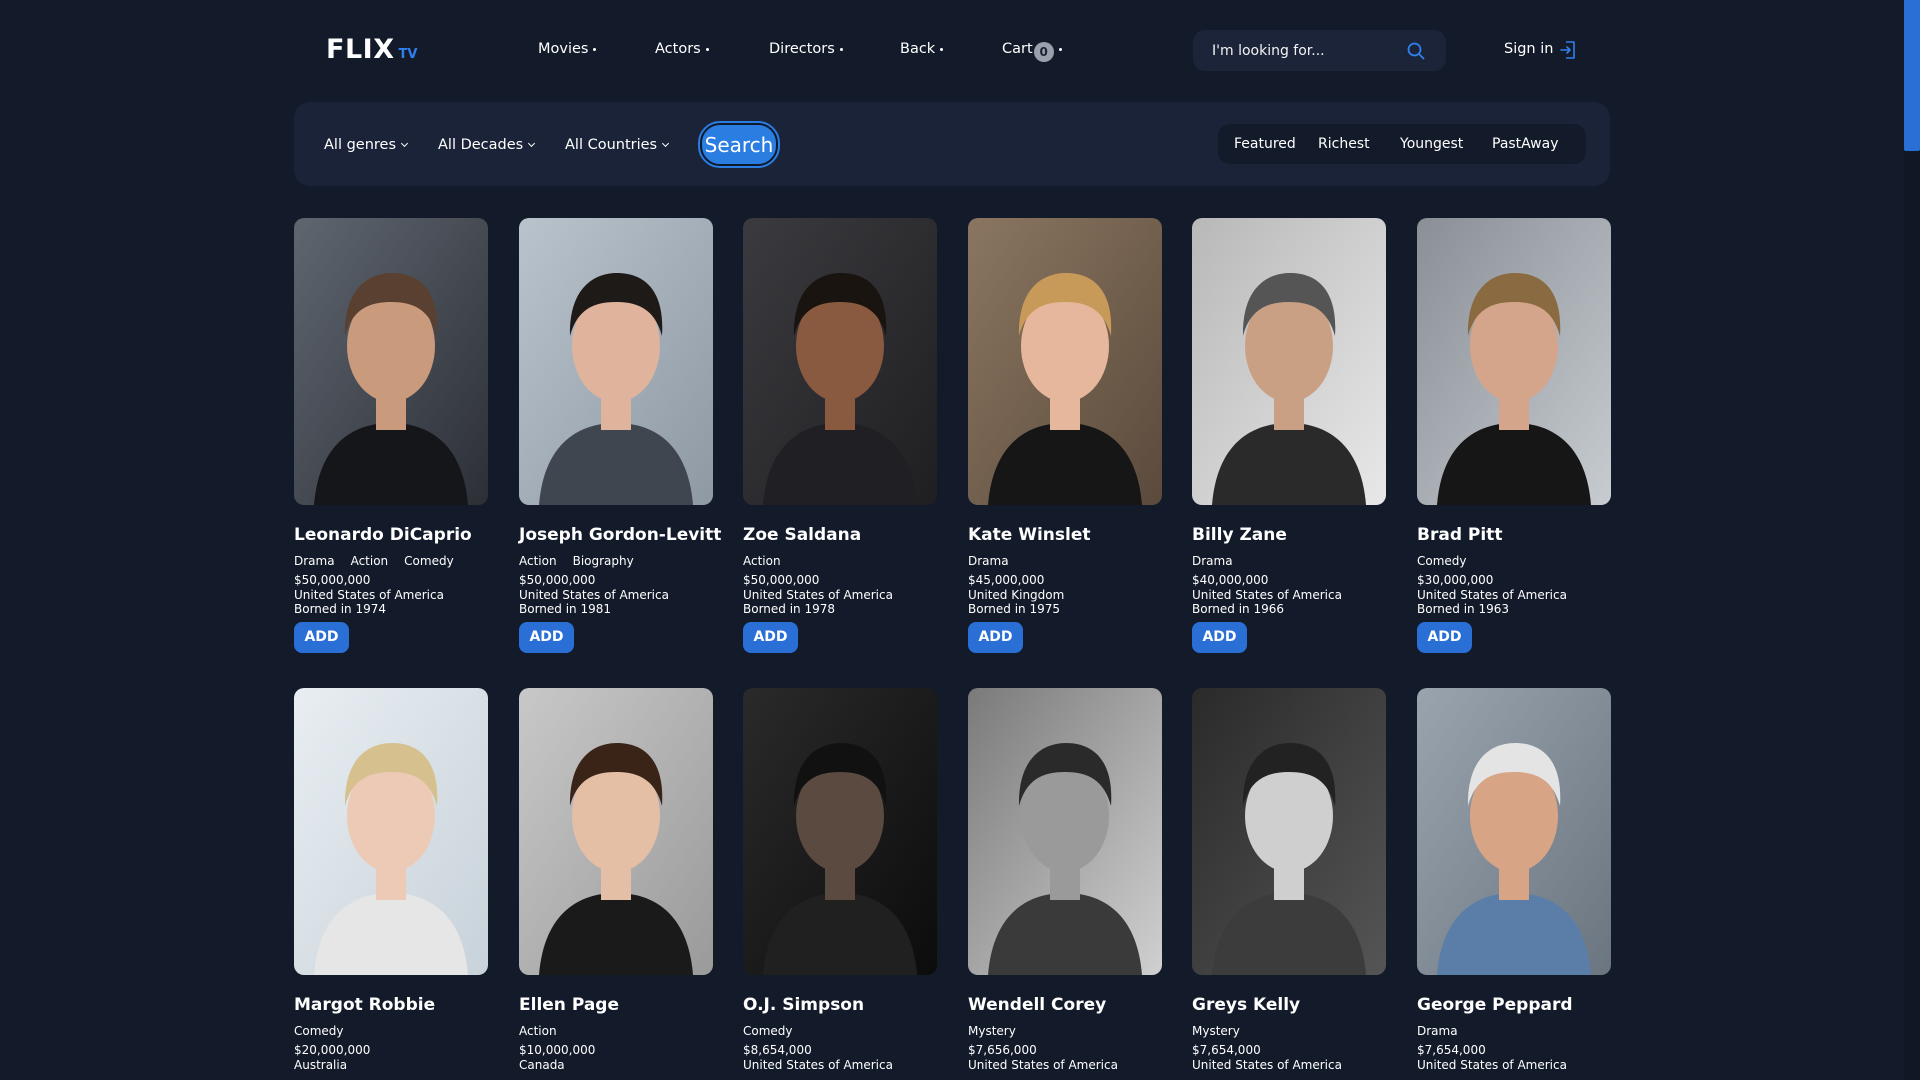  Describe the element at coordinates (1065, 1005) in the screenshot. I see `actor-name: Wendell Corey` at that location.